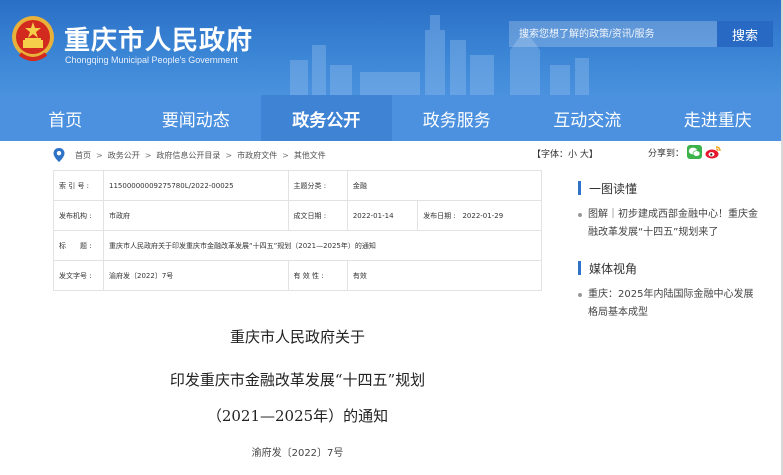 Image resolution: width=783 pixels, height=475 pixels. What do you see at coordinates (65, 118) in the screenshot?
I see `nav-item-home: 首页` at bounding box center [65, 118].